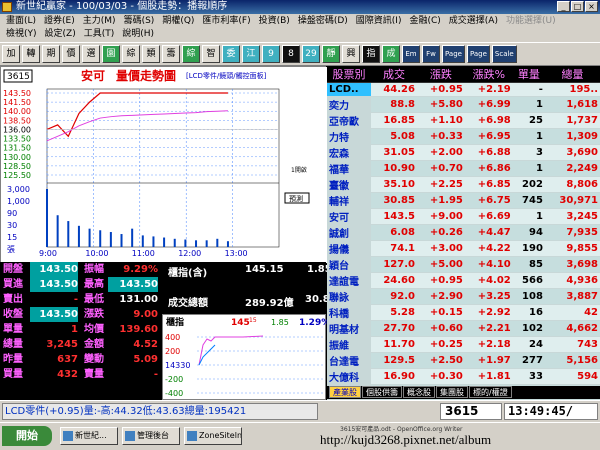 Image resolution: width=600 pixels, height=450 pixels. I want to click on stock-name: 輔祥, so click(349, 200).